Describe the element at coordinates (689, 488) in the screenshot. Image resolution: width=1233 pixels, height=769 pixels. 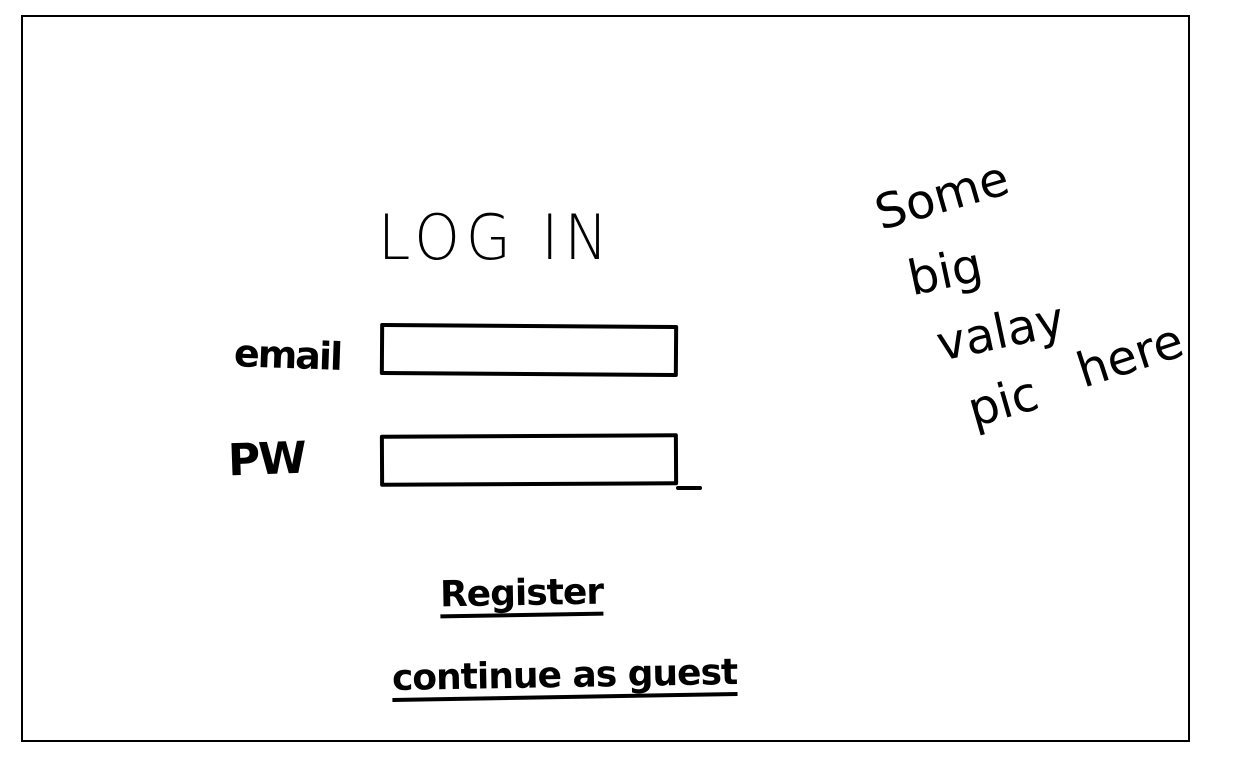
I see `password-input-underline-tail` at that location.